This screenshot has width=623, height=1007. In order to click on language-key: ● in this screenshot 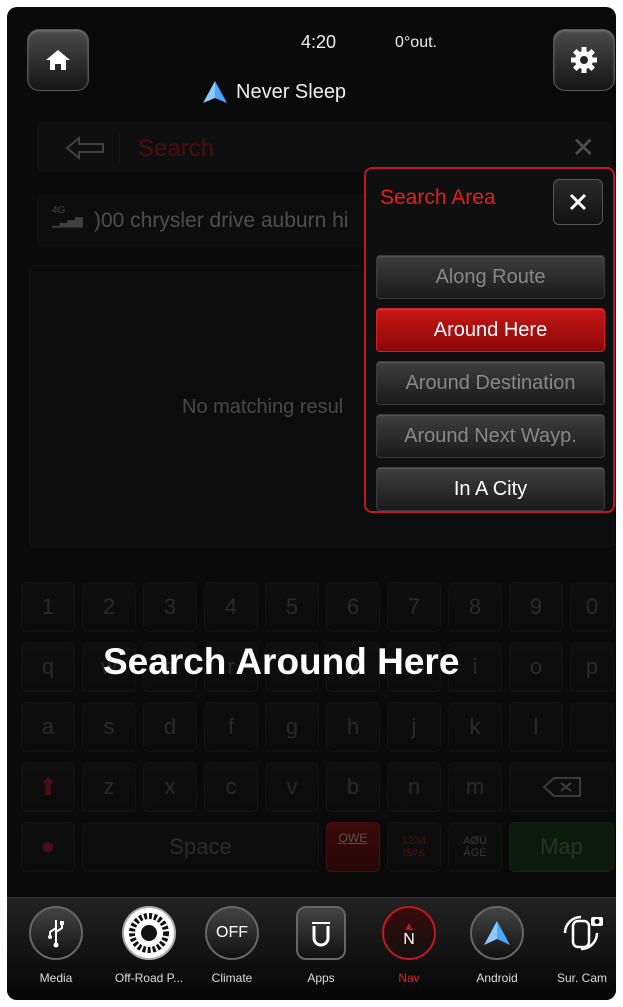, I will do `click(48, 847)`.